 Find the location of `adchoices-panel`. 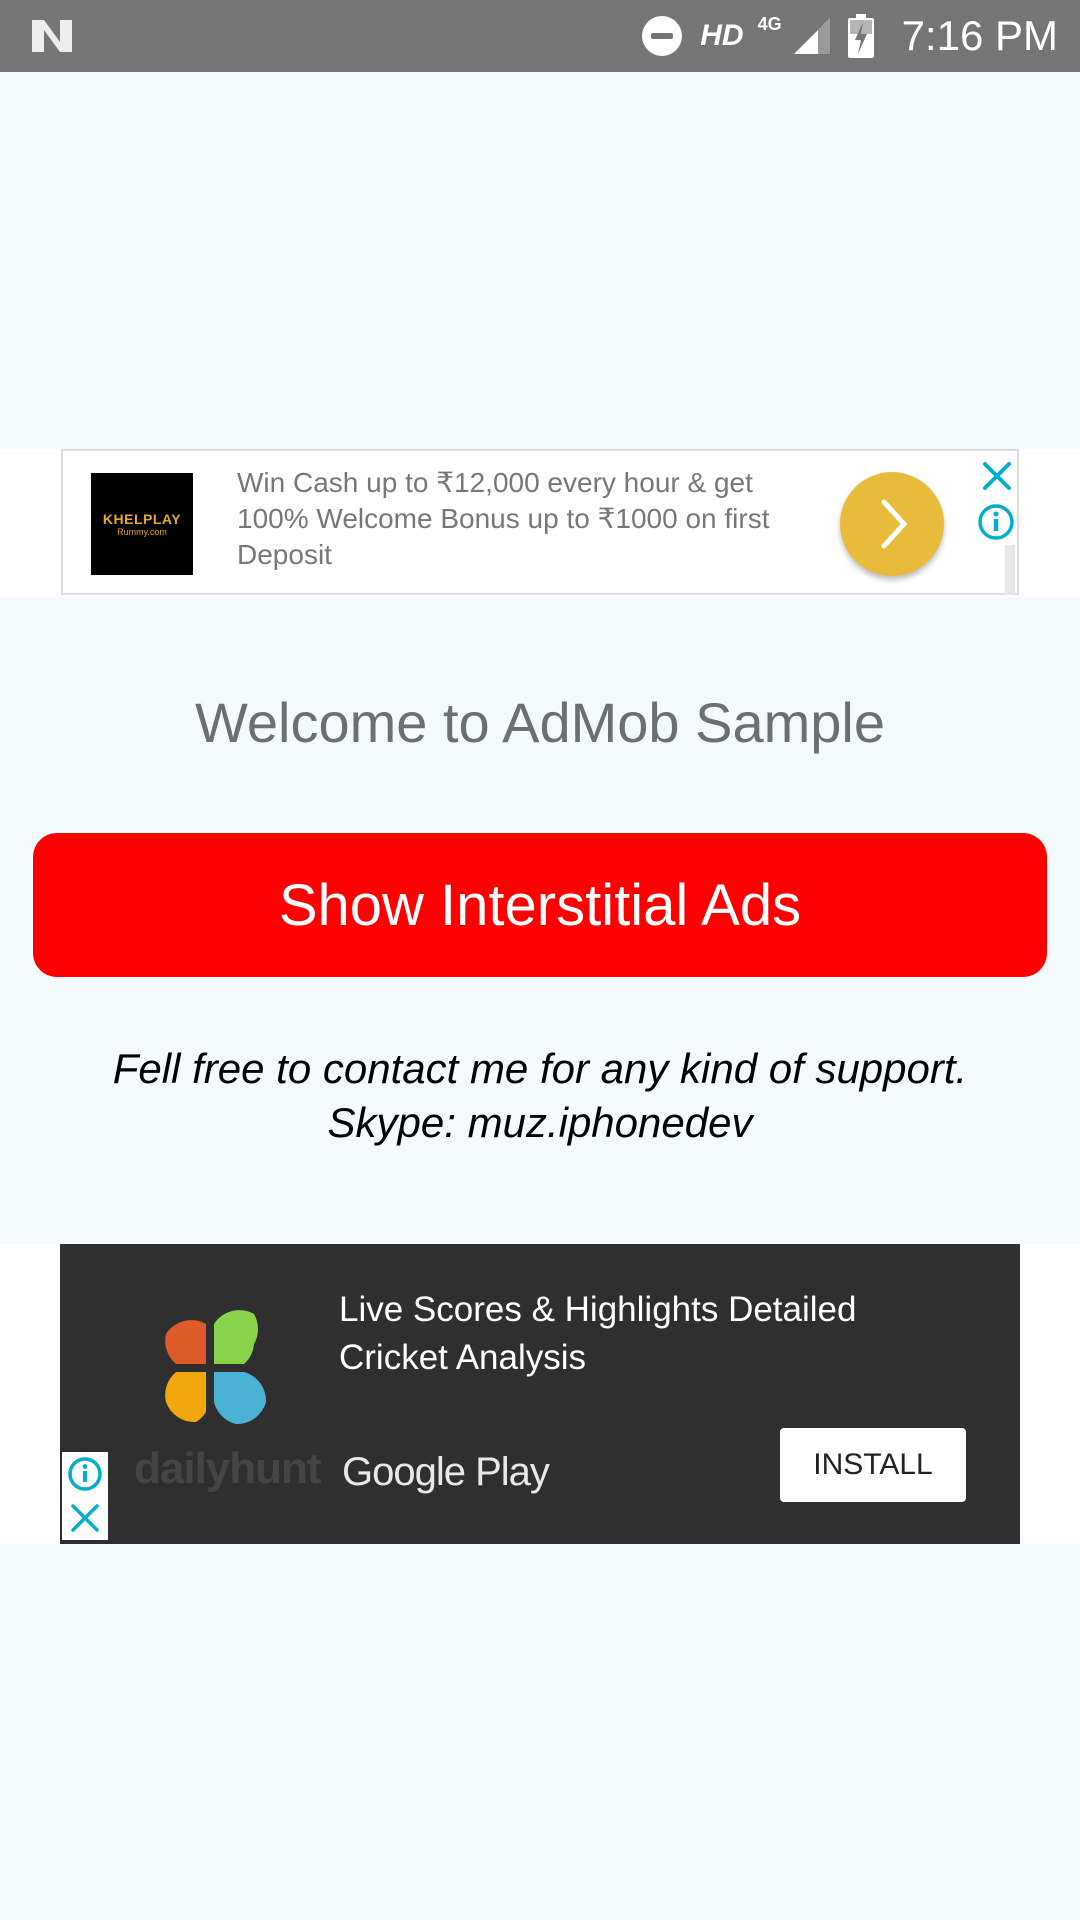

adchoices-panel is located at coordinates (85, 1496).